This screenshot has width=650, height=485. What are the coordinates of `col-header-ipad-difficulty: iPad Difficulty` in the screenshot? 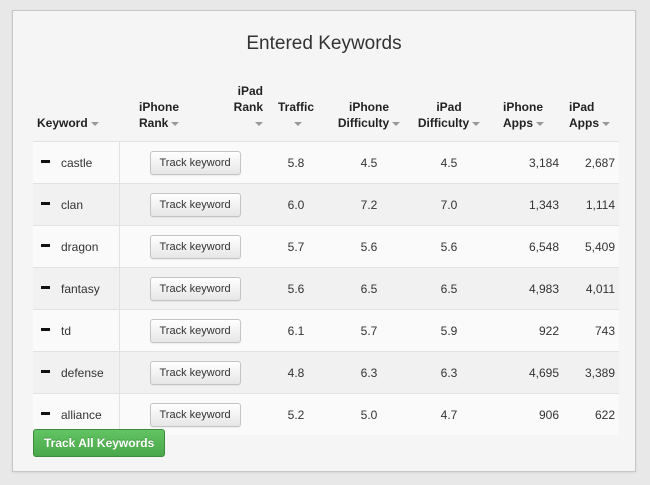 It's located at (449, 110).